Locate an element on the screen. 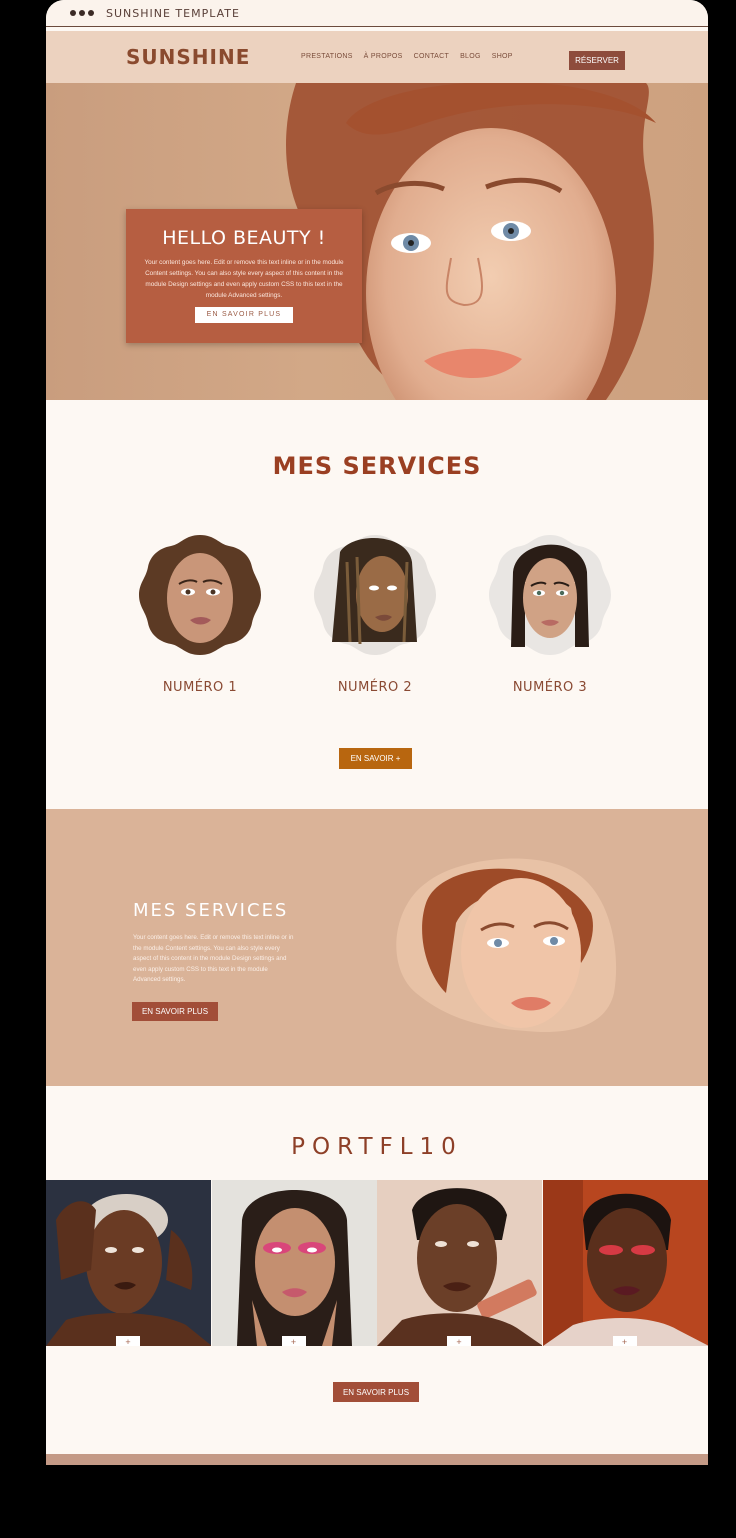 The height and width of the screenshot is (1538, 736). service-label: NUMÉRO 3 is located at coordinates (550, 687).